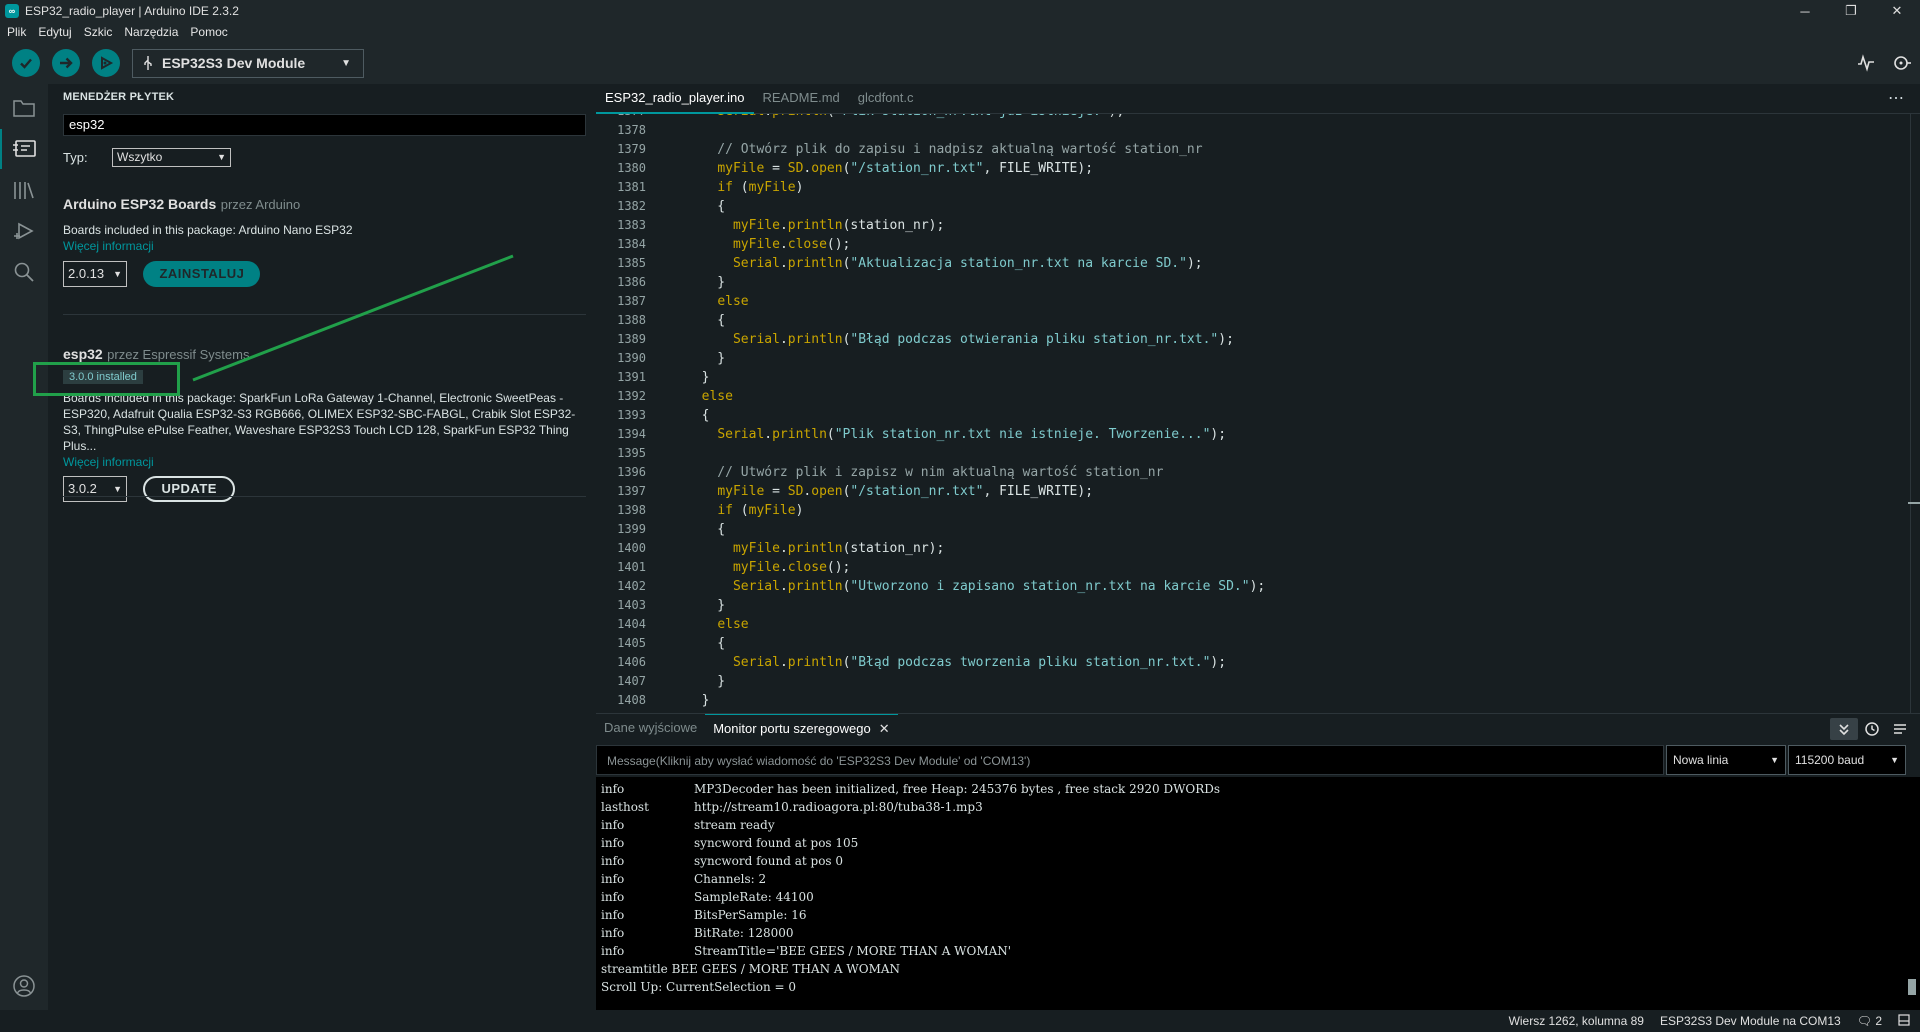 The width and height of the screenshot is (1920, 1032). What do you see at coordinates (1258, 453) in the screenshot?
I see `code-line: 1395` at bounding box center [1258, 453].